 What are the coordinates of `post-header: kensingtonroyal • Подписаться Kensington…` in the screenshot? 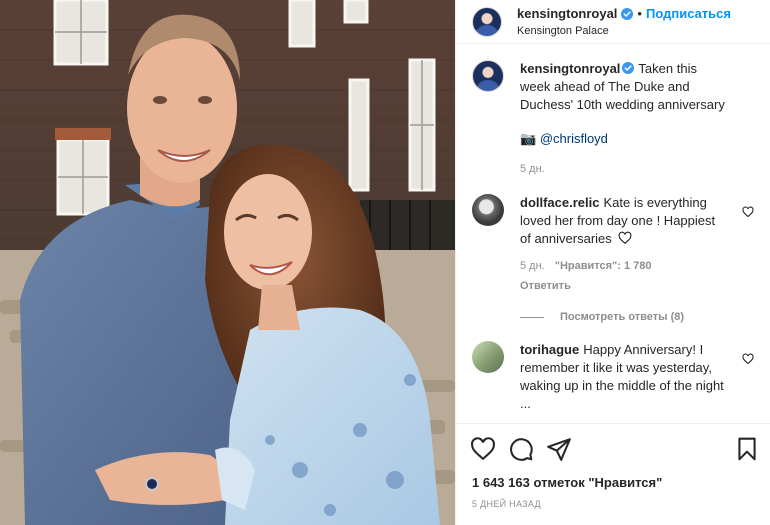 It's located at (613, 22).